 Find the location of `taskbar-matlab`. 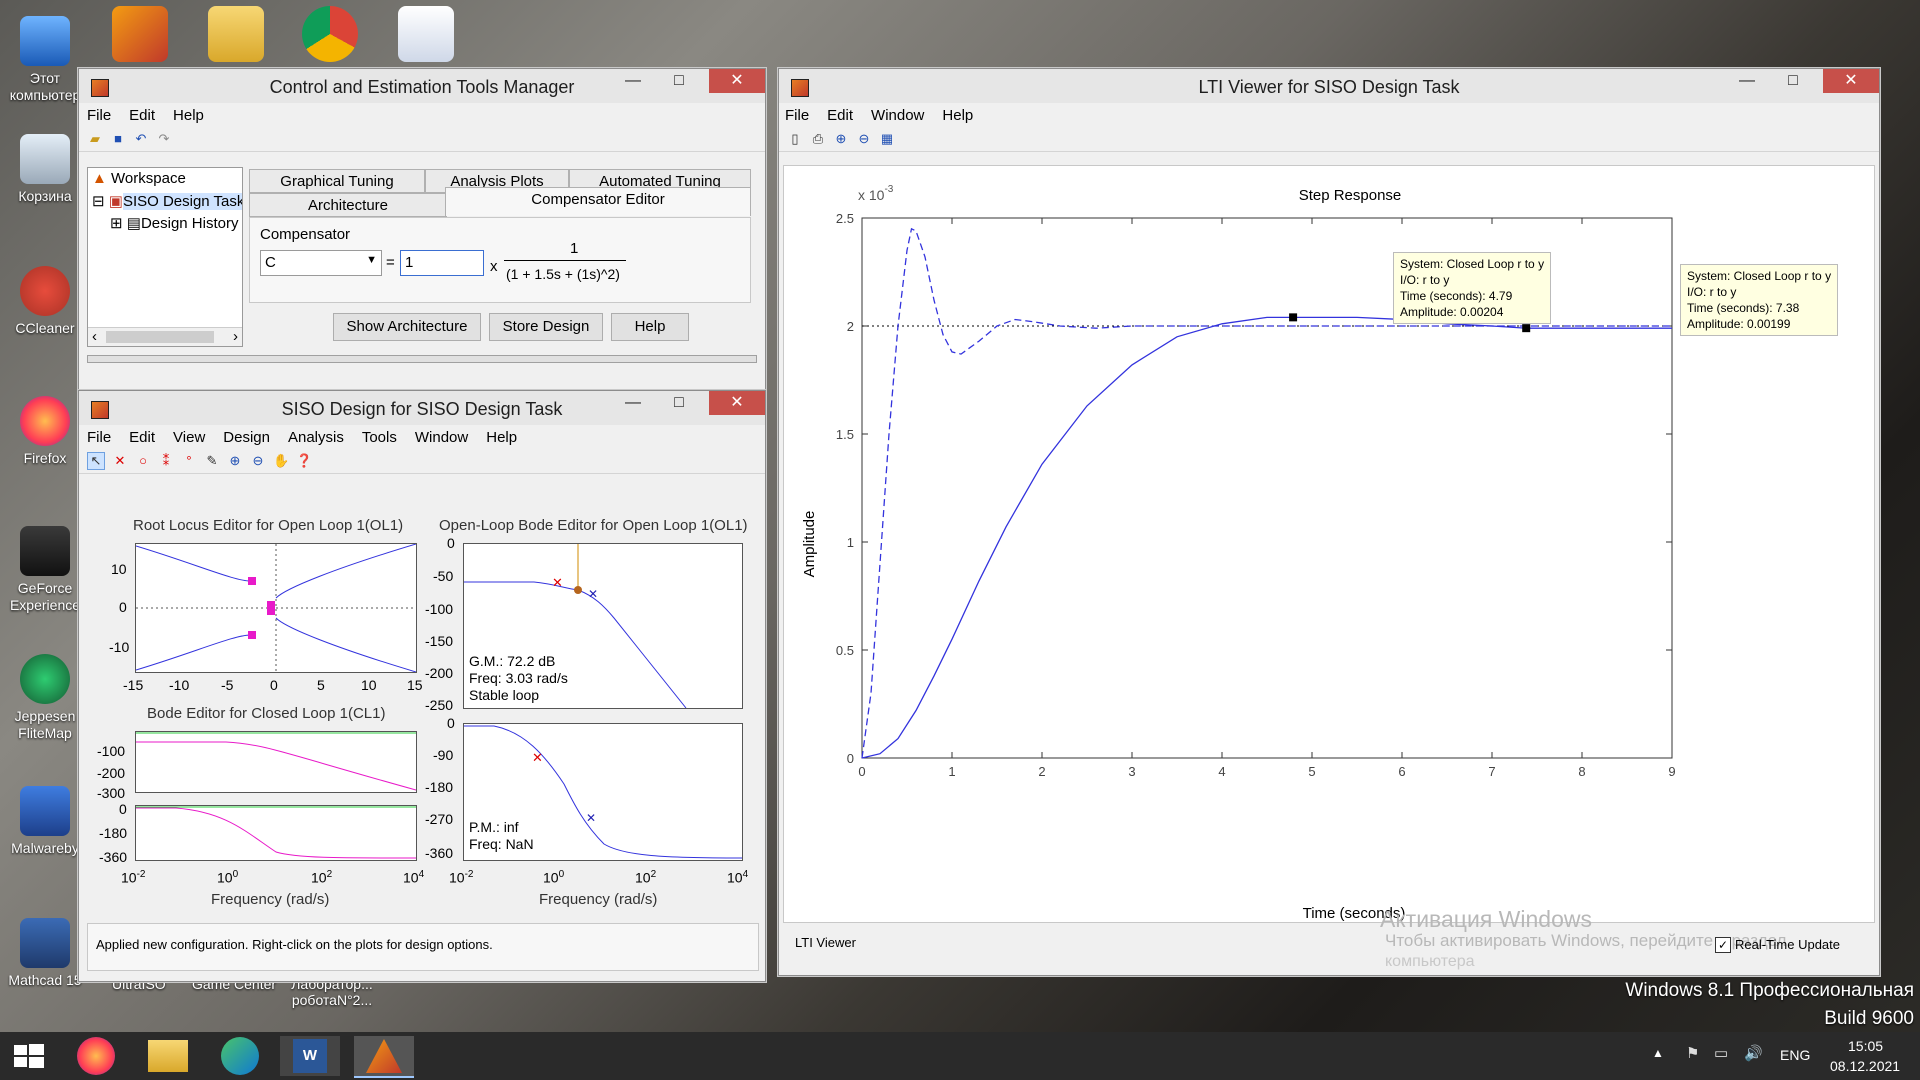

taskbar-matlab is located at coordinates (384, 1057).